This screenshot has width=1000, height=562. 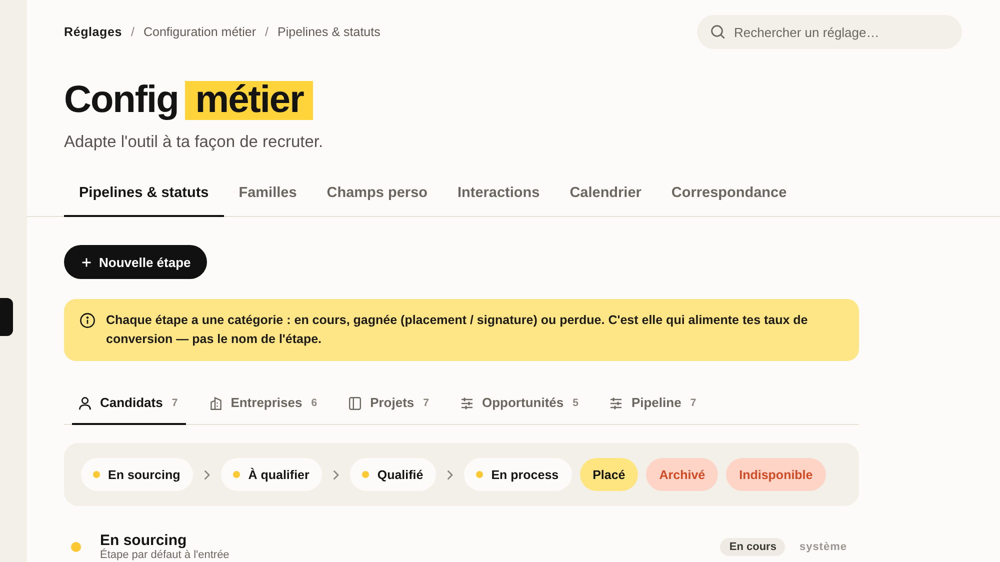 What do you see at coordinates (609, 474) in the screenshot?
I see `stage-chip: Placé` at bounding box center [609, 474].